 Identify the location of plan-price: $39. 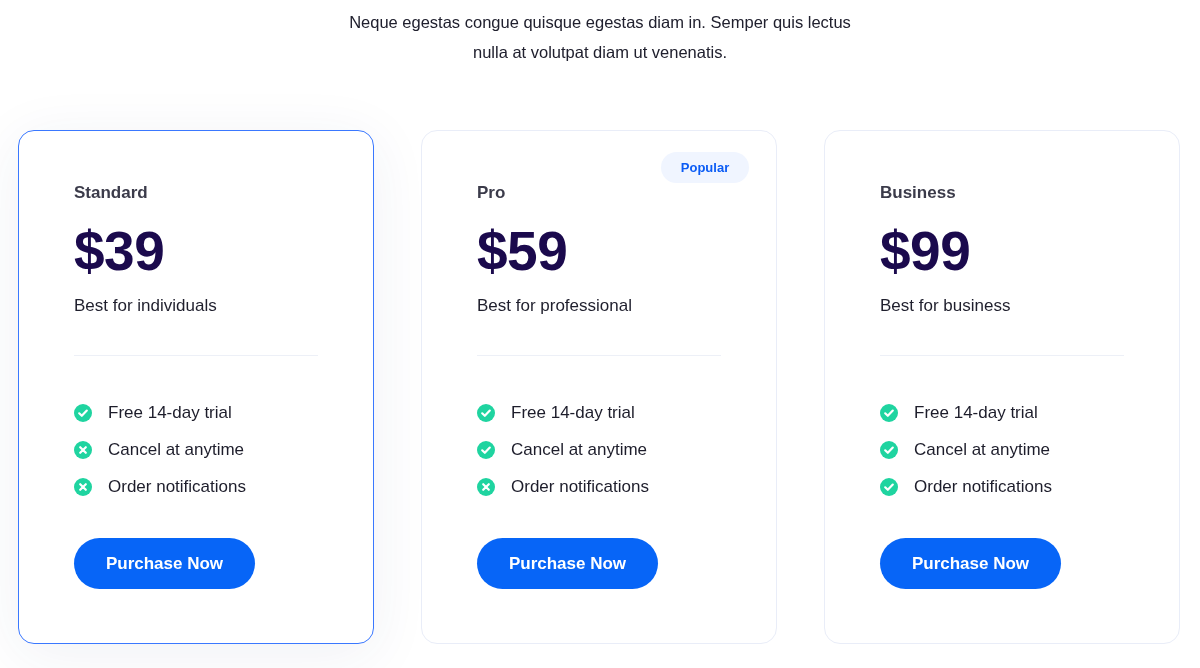
(120, 251).